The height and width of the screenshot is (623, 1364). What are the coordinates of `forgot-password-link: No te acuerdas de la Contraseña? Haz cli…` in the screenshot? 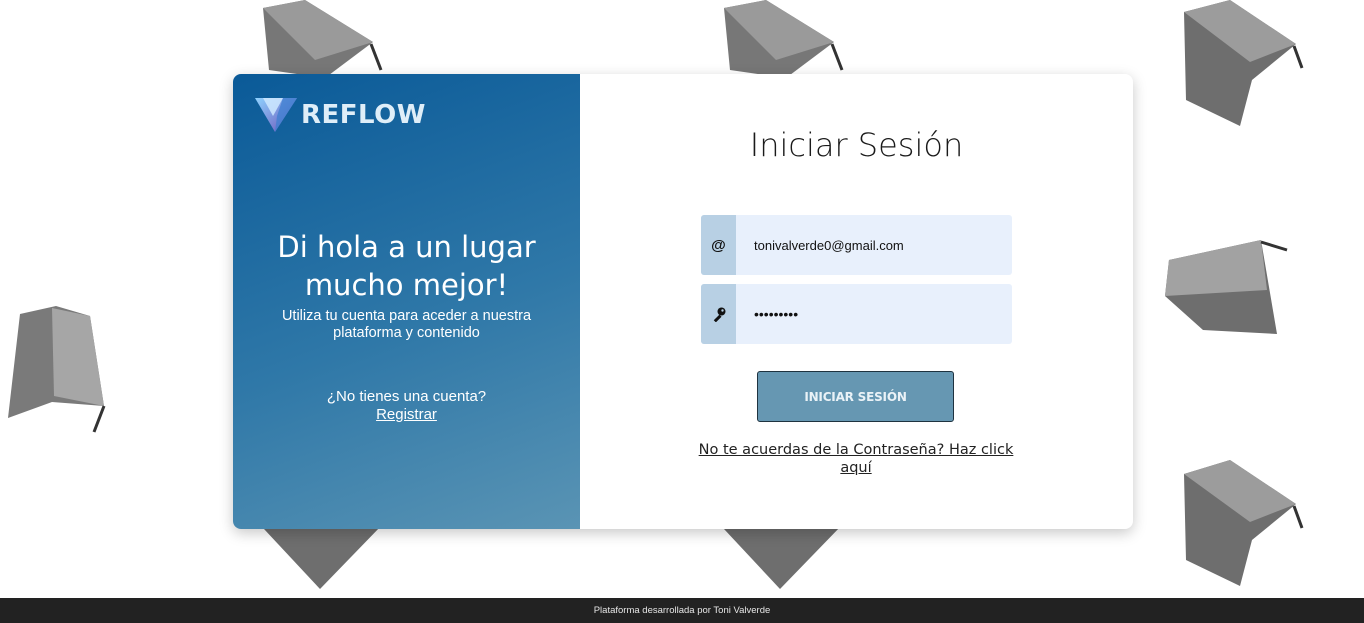 It's located at (856, 459).